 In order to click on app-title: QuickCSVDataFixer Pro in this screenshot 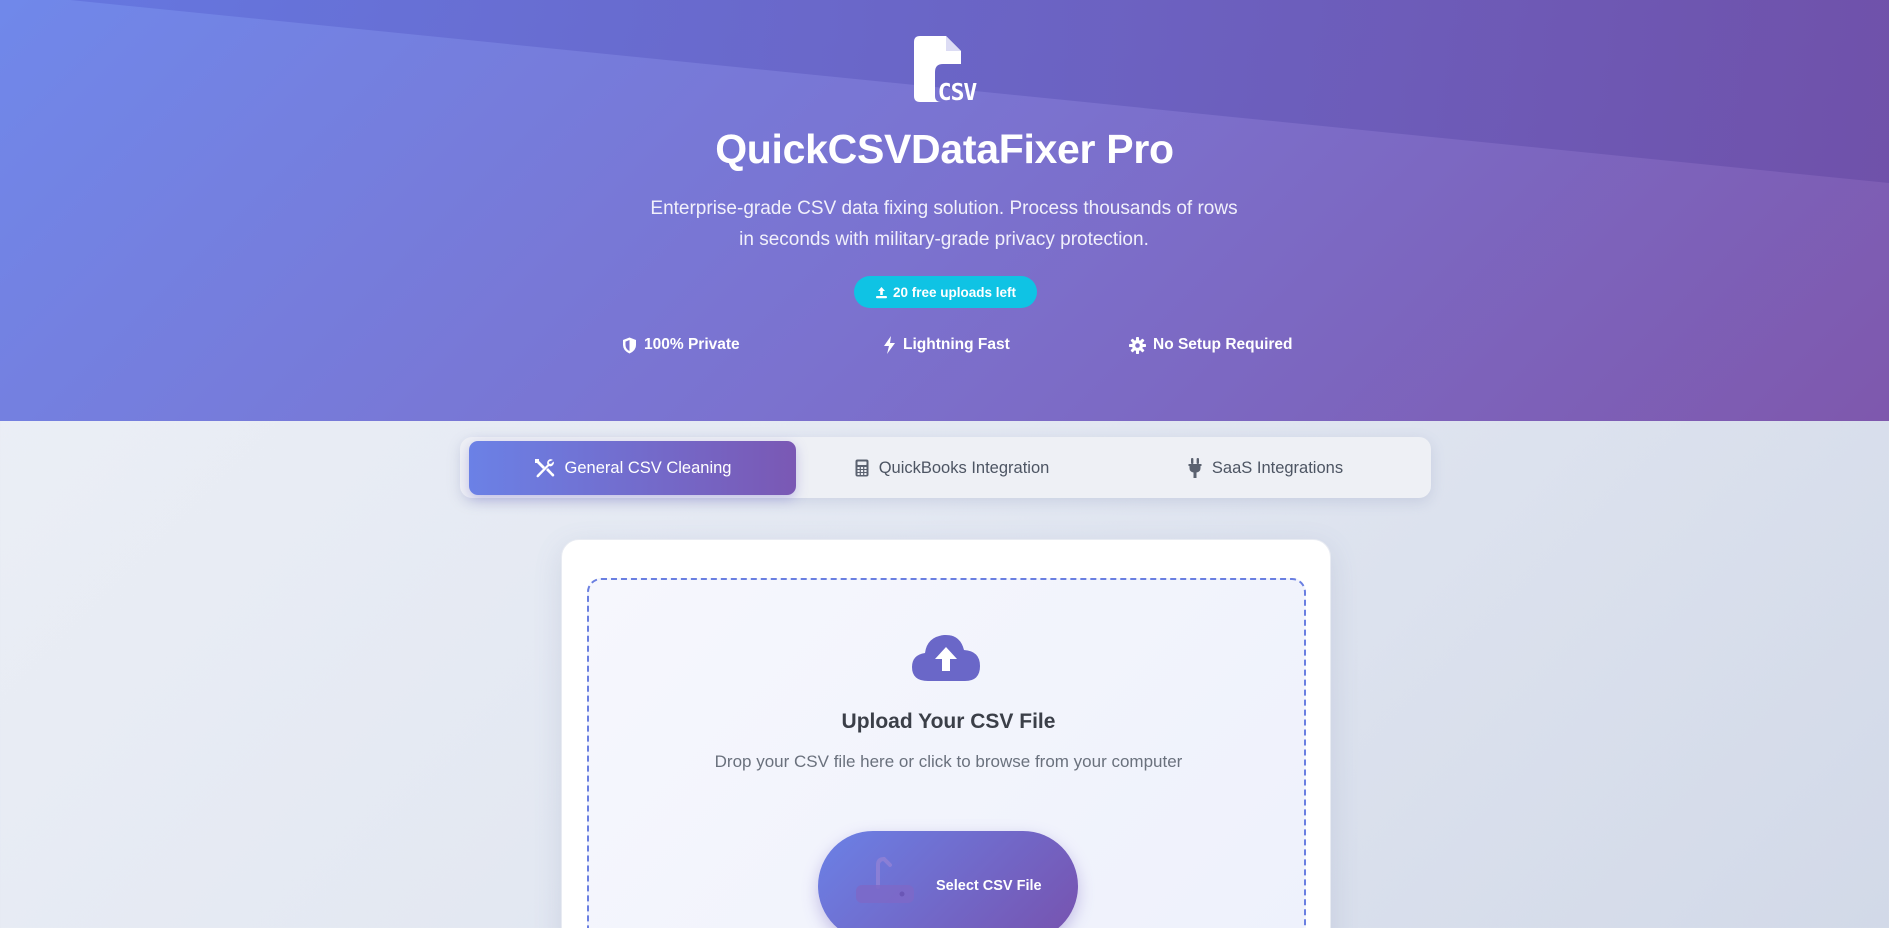, I will do `click(944, 149)`.